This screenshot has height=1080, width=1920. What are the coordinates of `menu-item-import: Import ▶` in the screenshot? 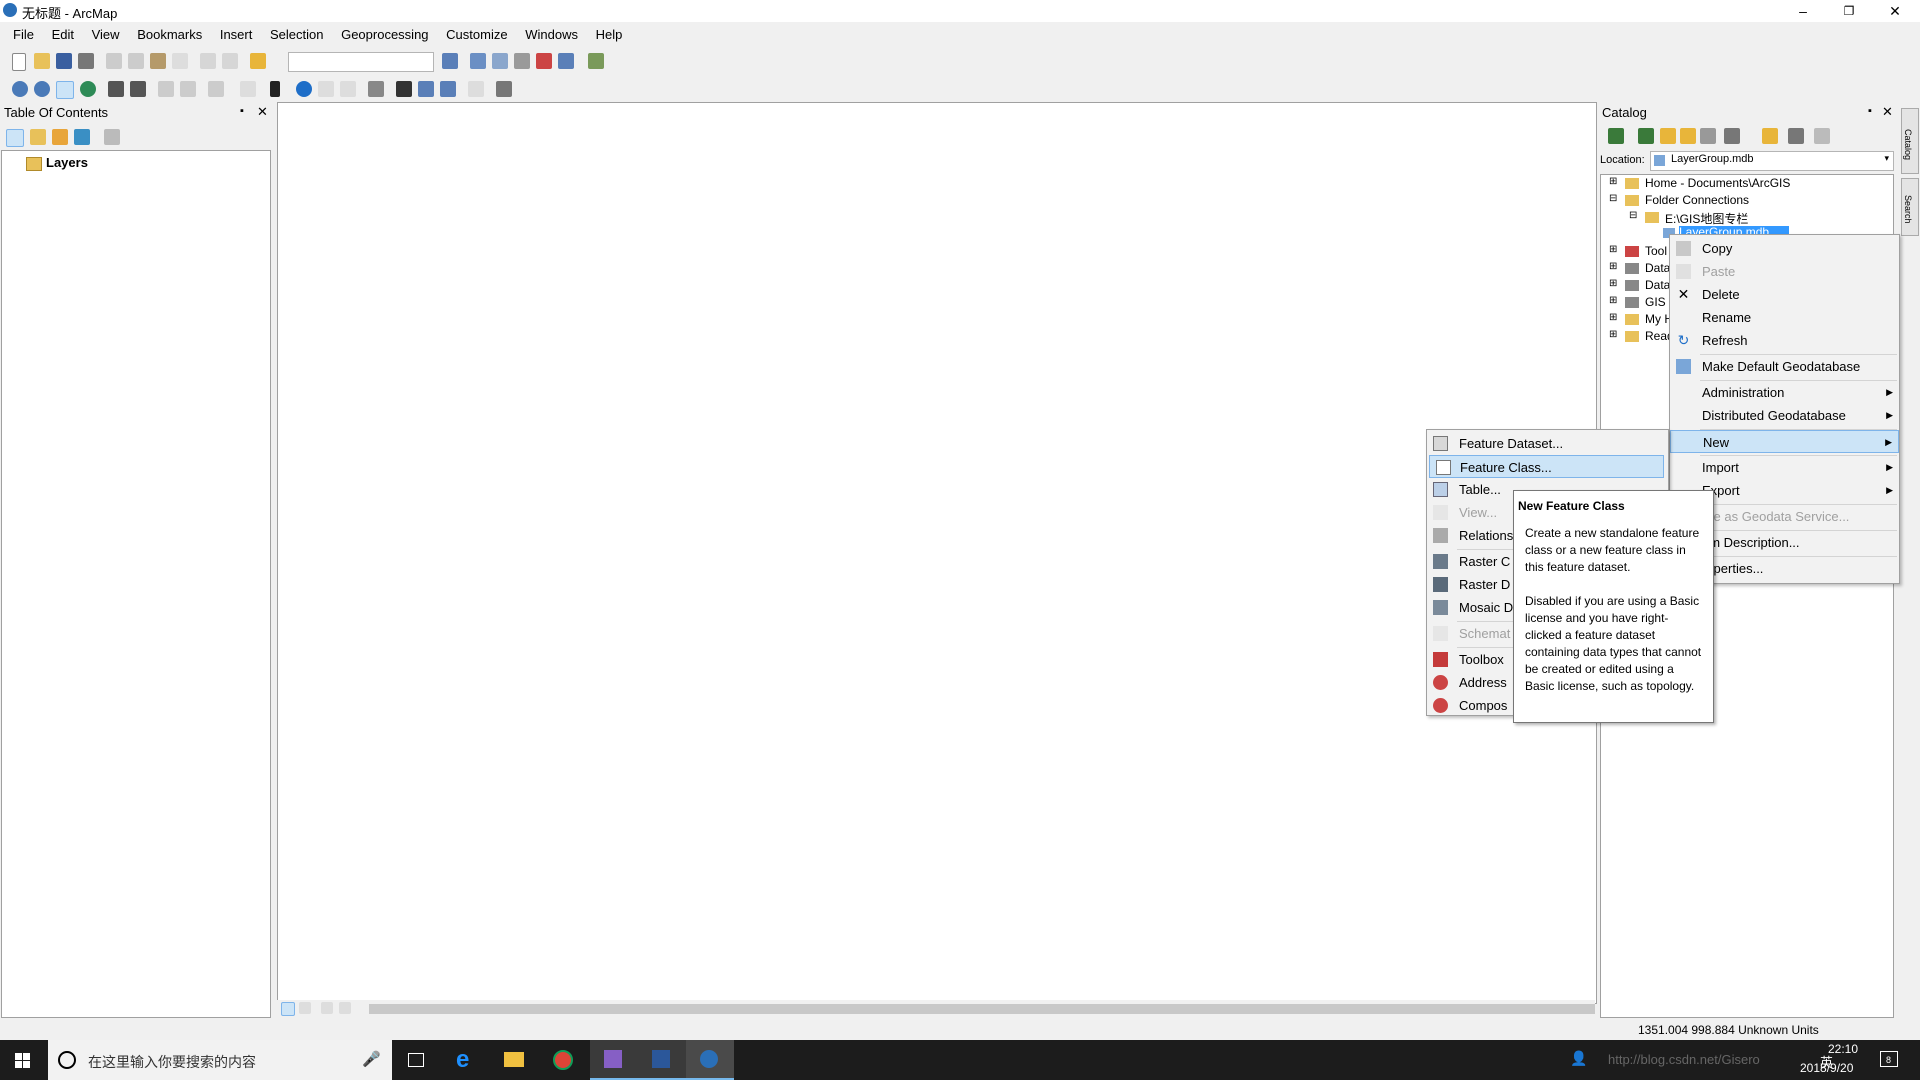 It's located at (1784, 467).